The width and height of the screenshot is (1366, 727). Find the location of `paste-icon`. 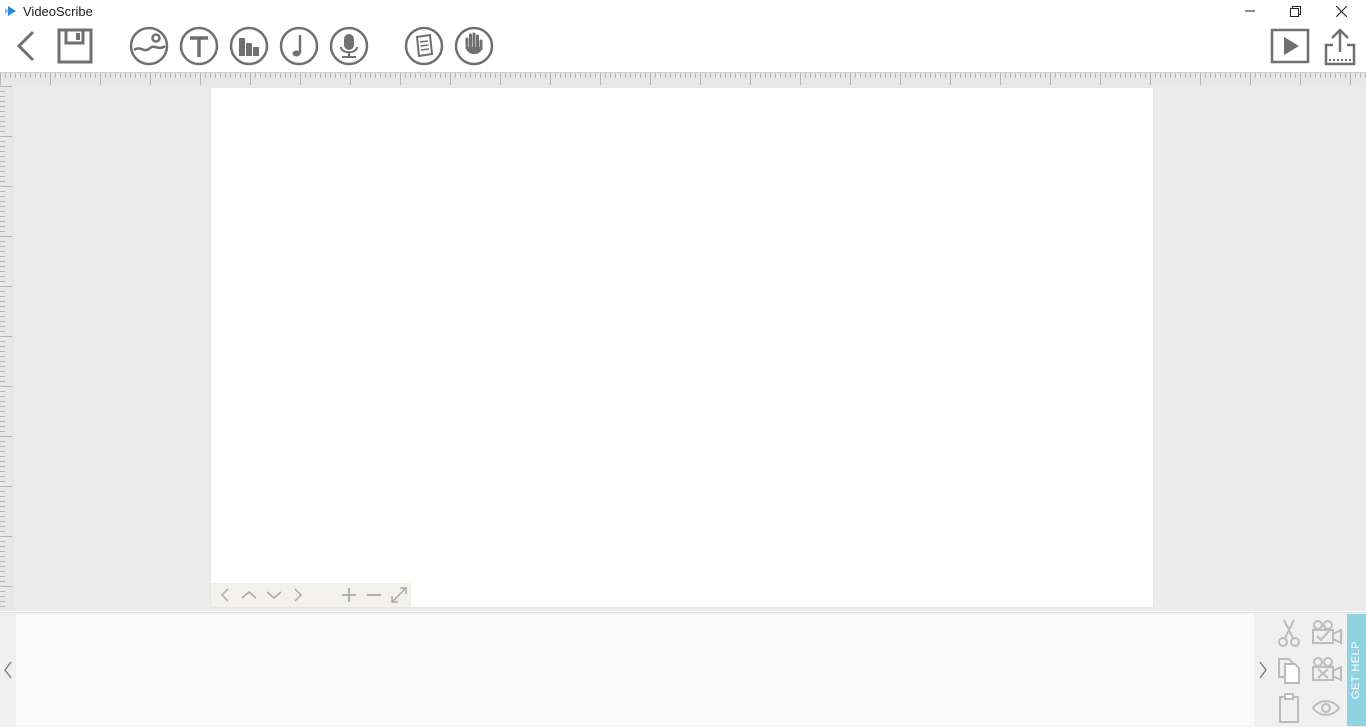

paste-icon is located at coordinates (1289, 708).